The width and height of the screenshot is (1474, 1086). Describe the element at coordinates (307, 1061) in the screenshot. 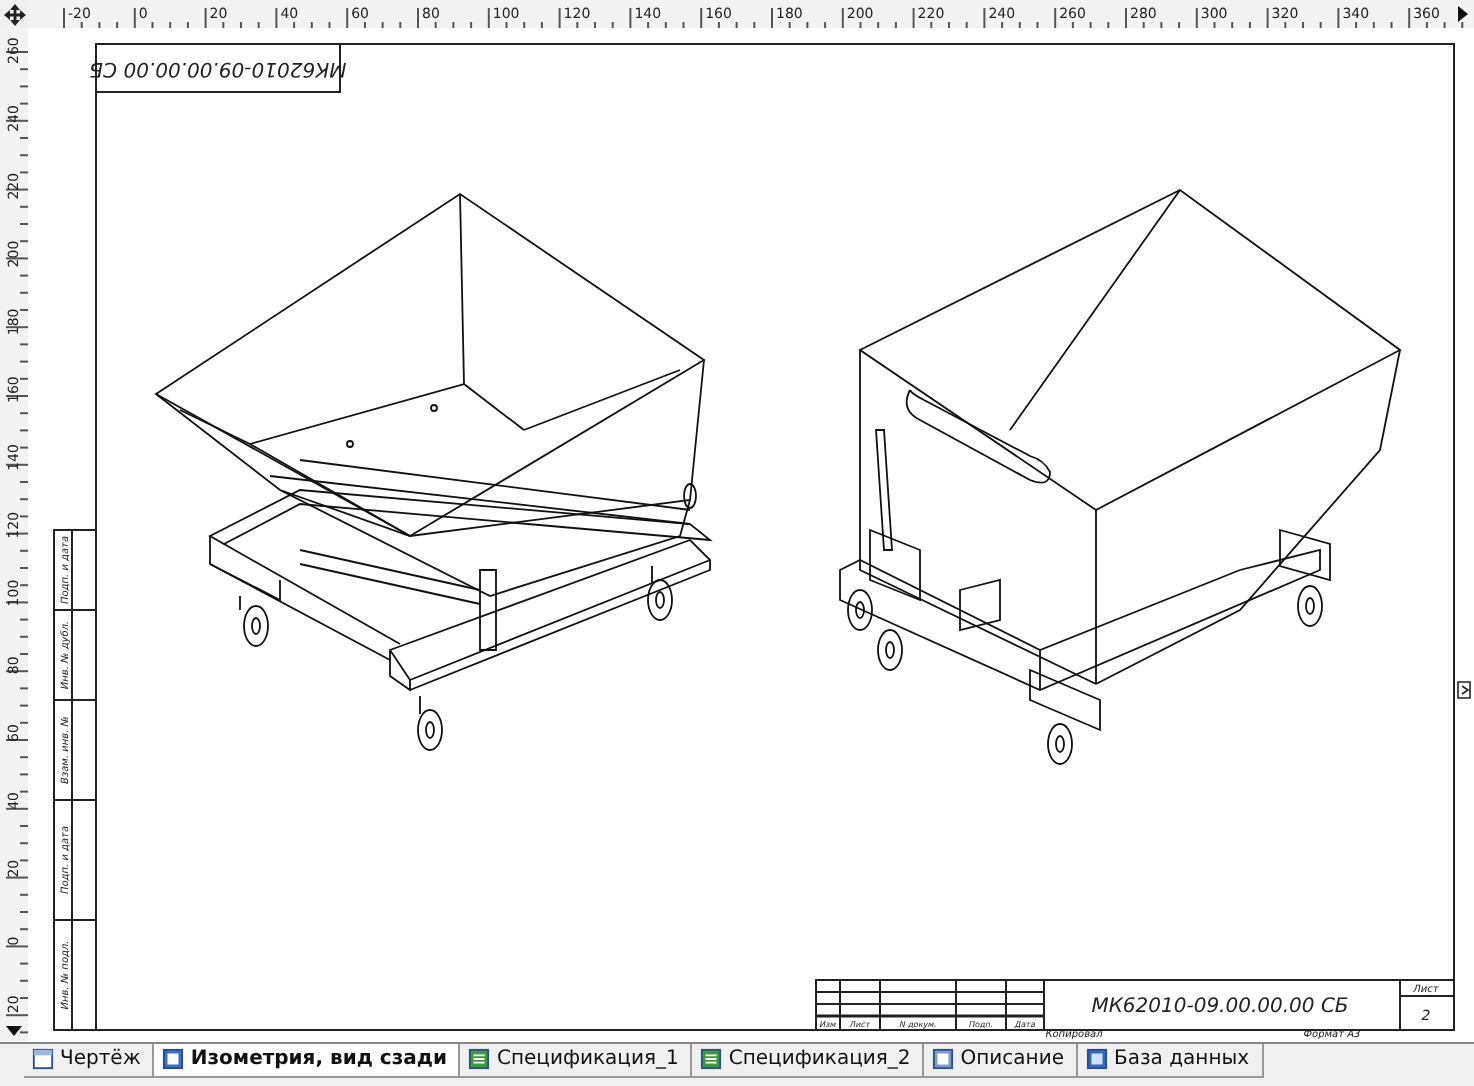

I see `sheet-tab: Изометрия, вид сзади` at that location.